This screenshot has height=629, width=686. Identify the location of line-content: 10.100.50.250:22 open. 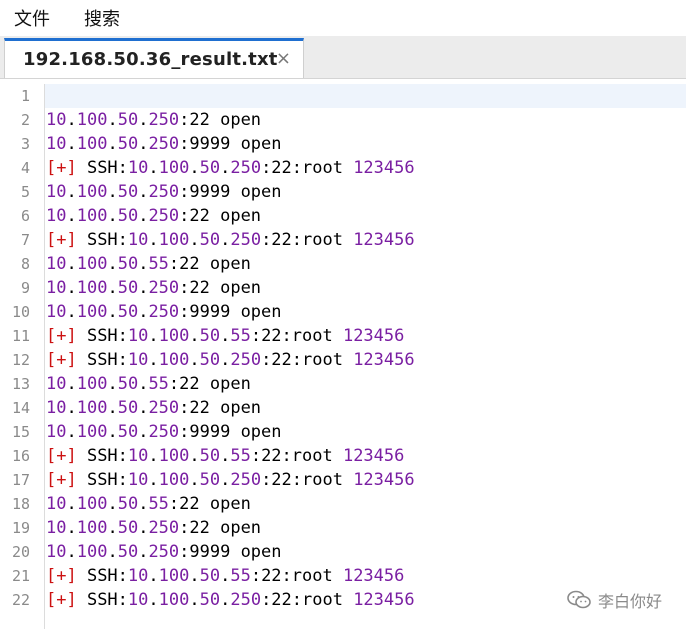
(153, 120).